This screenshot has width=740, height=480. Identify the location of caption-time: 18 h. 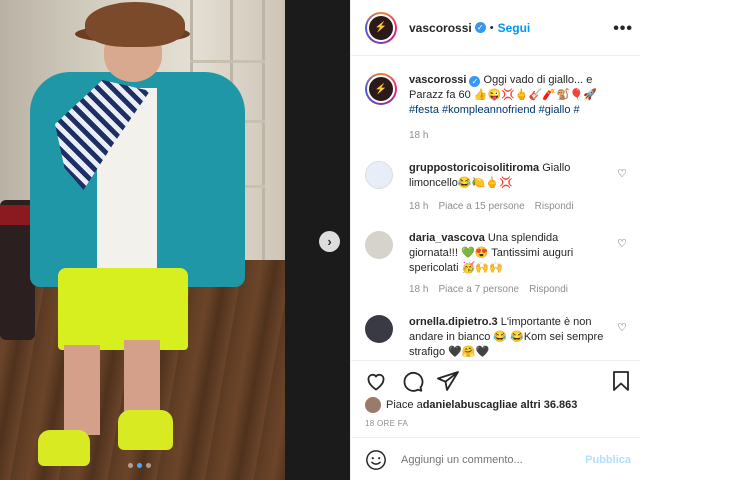
(418, 135).